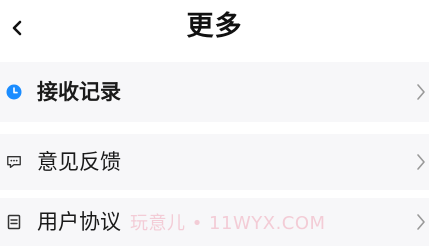  Describe the element at coordinates (228, 223) in the screenshot. I see `watermark: 玩意儿 • 11WYX.COM` at that location.